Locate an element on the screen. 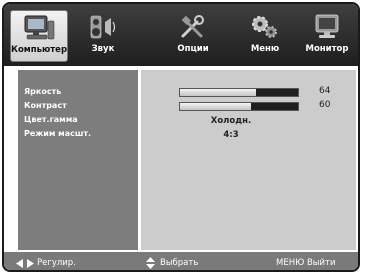 This screenshot has height=276, width=365. color-gamut-value: Холодн. is located at coordinates (231, 121).